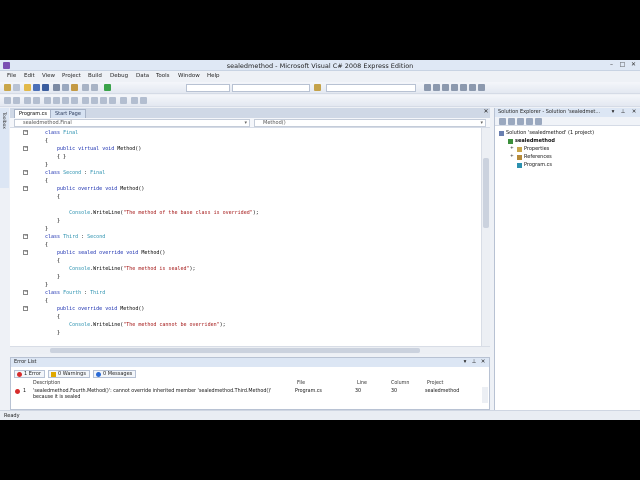 This screenshot has width=640, height=480. What do you see at coordinates (29, 76) in the screenshot?
I see `menu-edit: Edit` at bounding box center [29, 76].